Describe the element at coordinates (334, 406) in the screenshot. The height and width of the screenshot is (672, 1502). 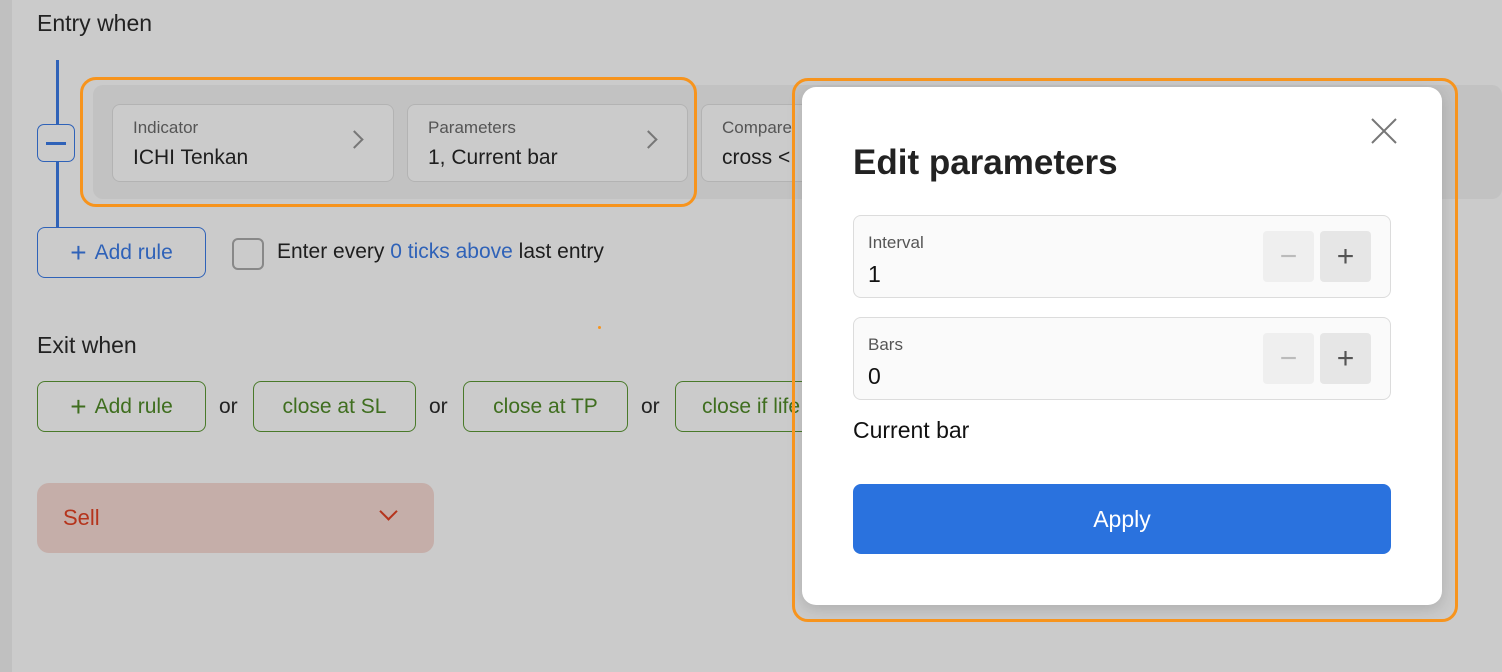
I see `close-at-sl-button: close at SL` at that location.